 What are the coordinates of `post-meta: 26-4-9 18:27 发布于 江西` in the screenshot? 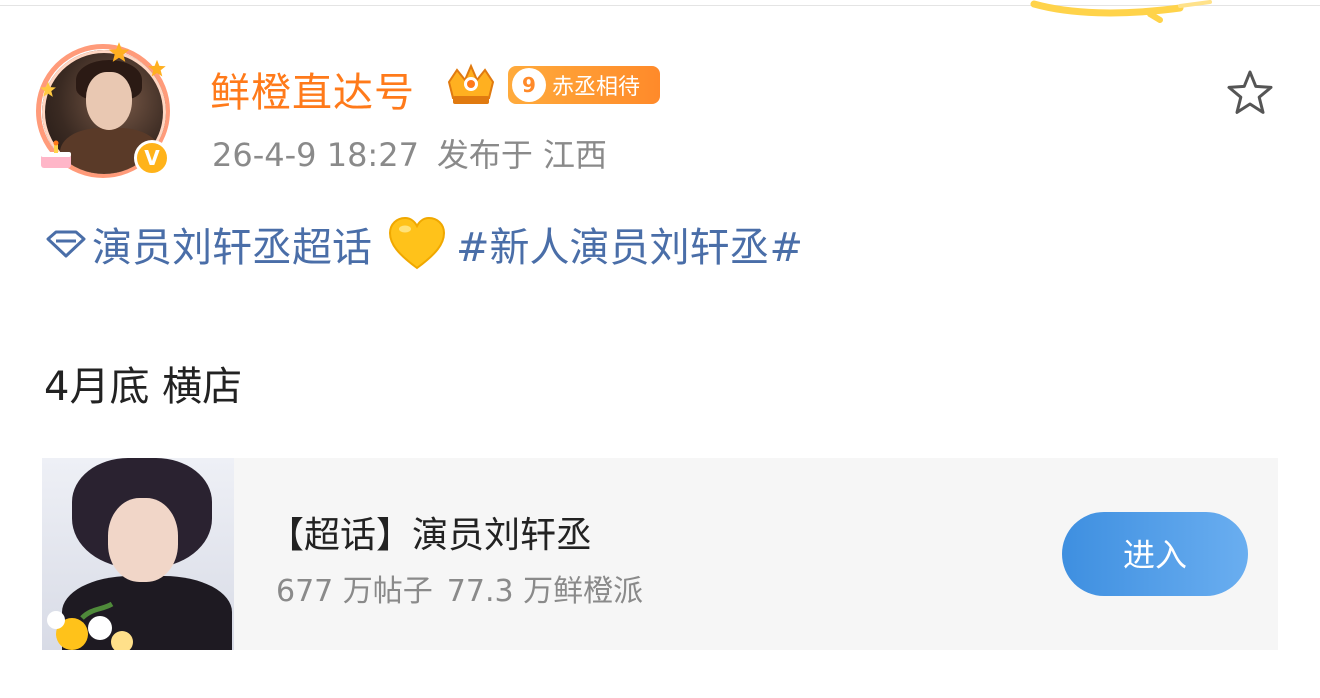 It's located at (418, 153).